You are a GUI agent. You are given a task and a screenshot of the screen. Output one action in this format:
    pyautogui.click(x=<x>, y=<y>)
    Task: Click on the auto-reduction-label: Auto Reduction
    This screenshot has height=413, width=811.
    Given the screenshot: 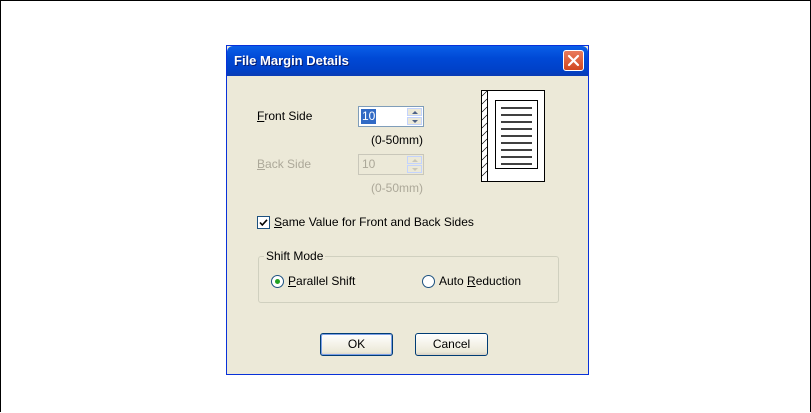 What is the action you would take?
    pyautogui.click(x=480, y=281)
    